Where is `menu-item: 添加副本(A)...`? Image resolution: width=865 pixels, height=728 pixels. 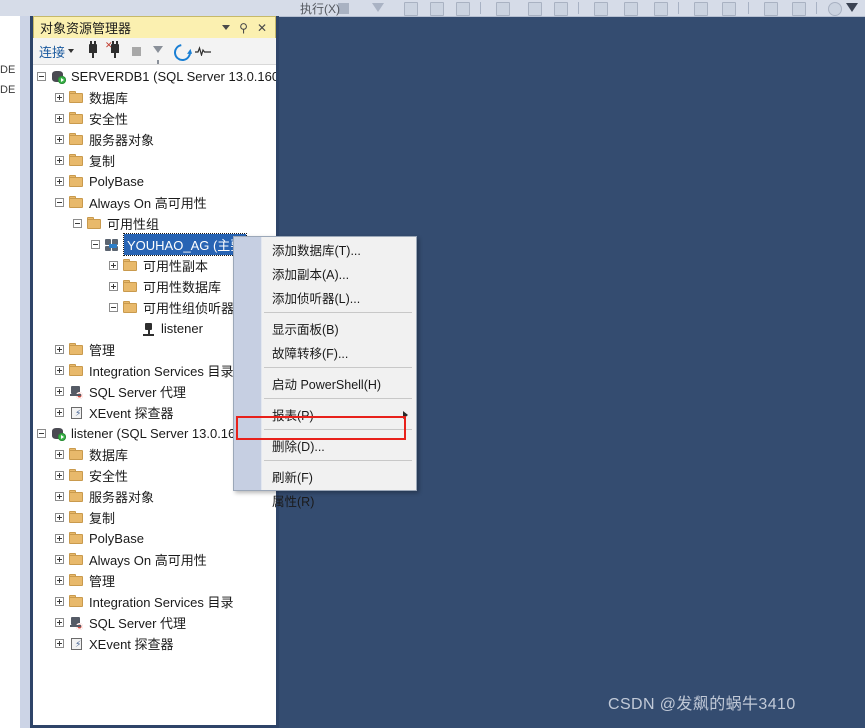
menu-item: 添加副本(A)... is located at coordinates (339, 273).